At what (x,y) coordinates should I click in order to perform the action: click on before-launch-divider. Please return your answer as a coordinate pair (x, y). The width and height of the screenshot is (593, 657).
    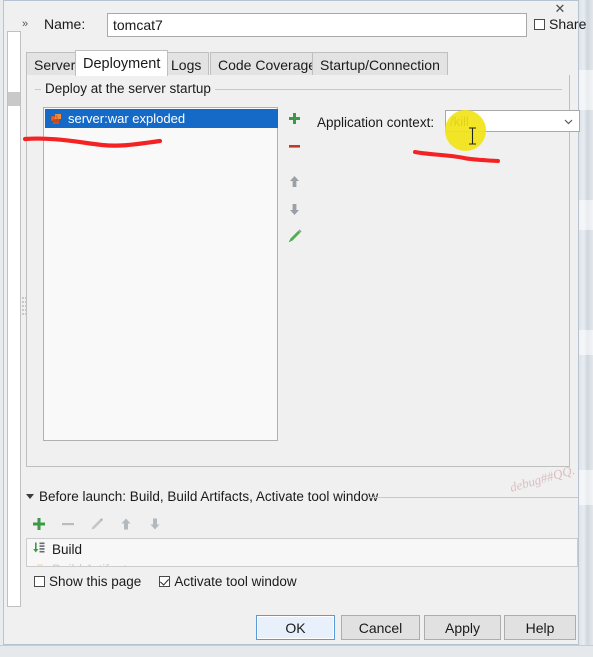
    Looking at the image, I should click on (473, 497).